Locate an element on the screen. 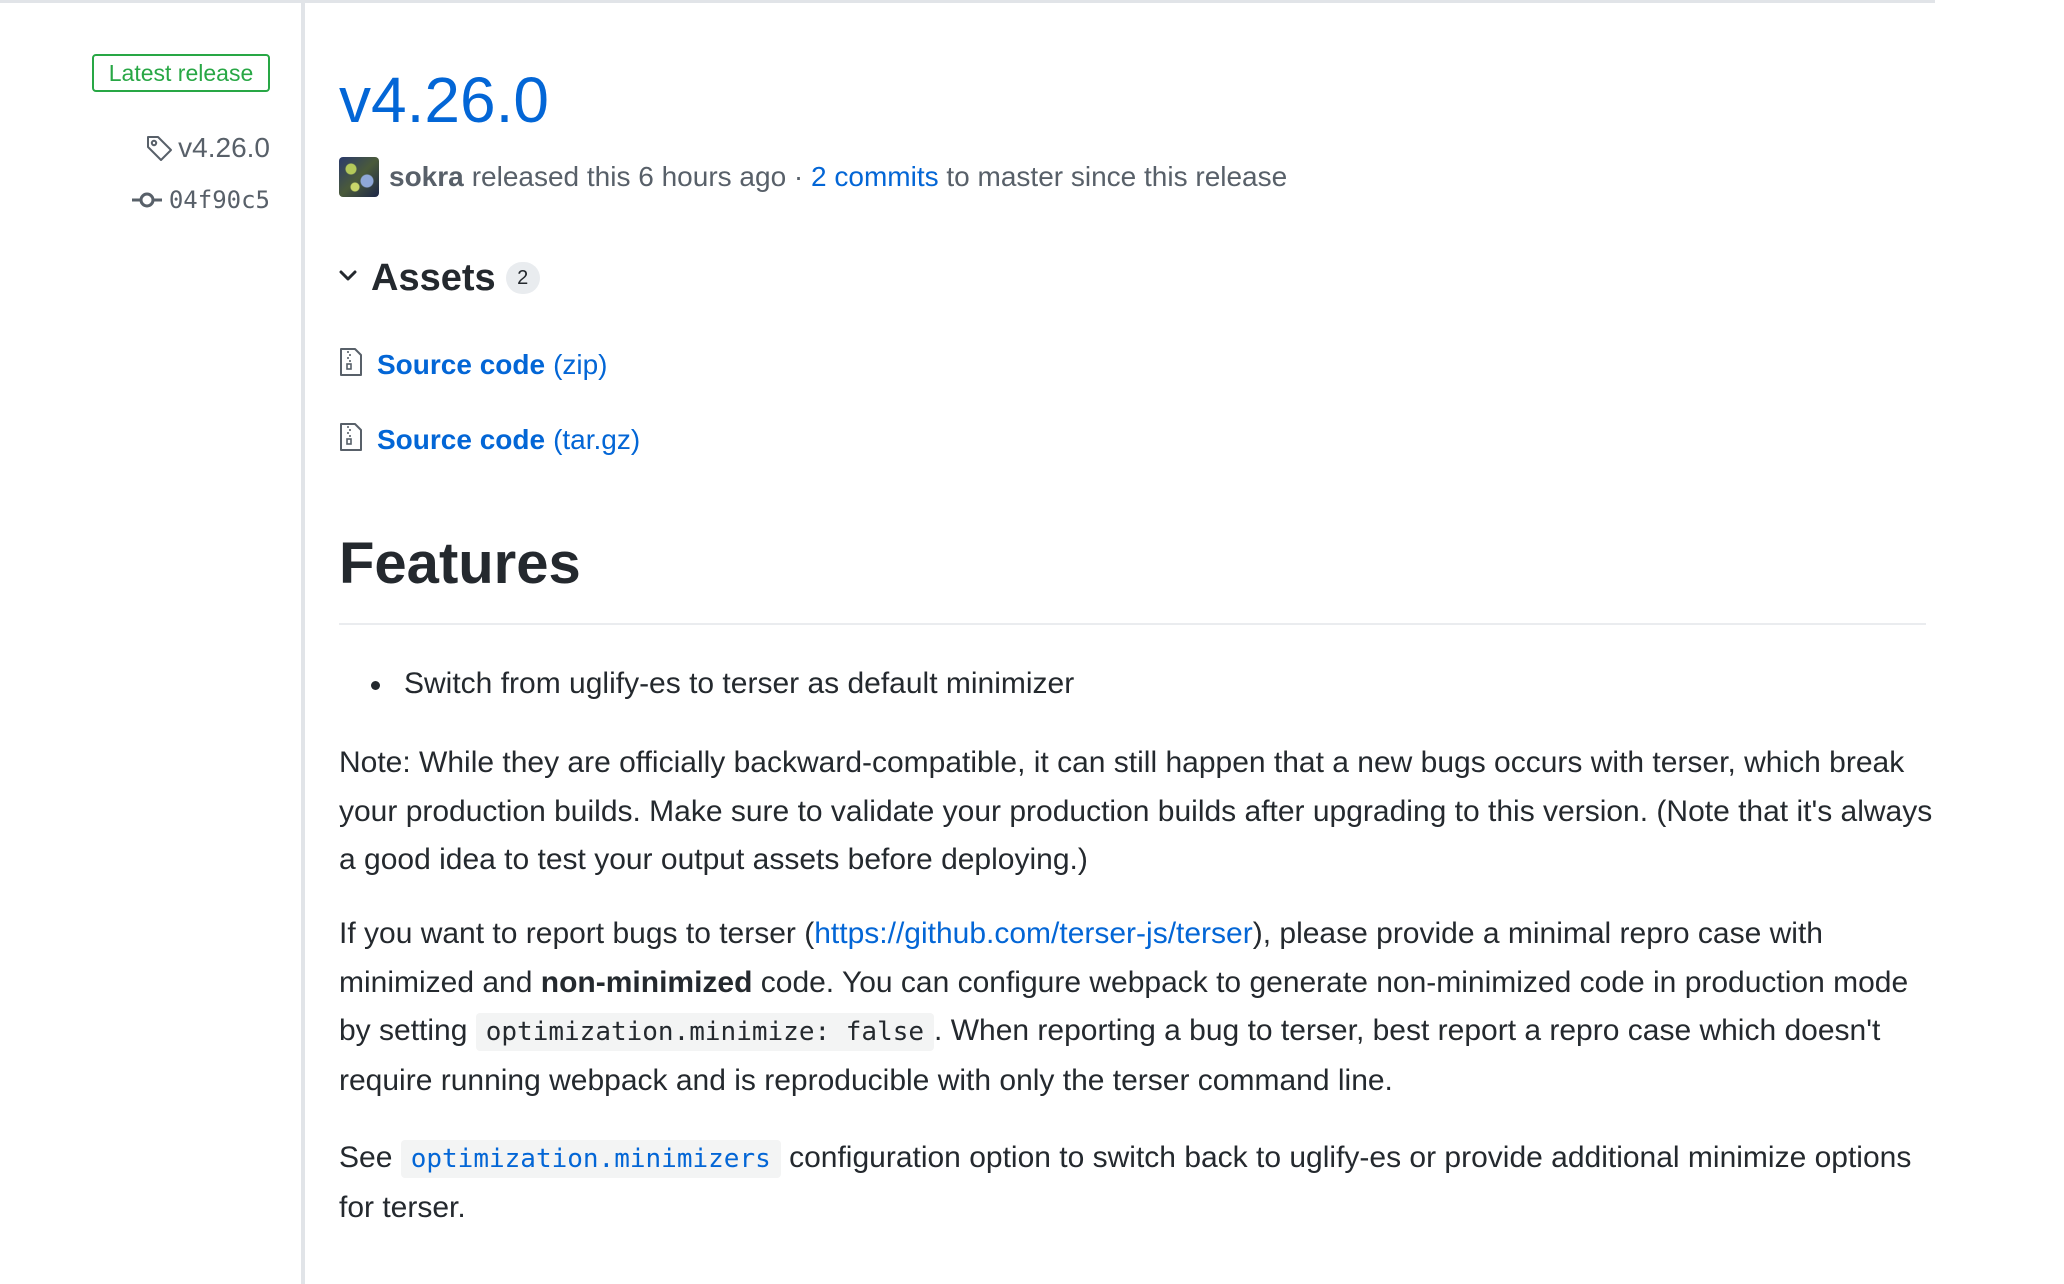 The height and width of the screenshot is (1284, 2064). terser-repo-link: https://github.com/terser-js/terser is located at coordinates (1033, 933).